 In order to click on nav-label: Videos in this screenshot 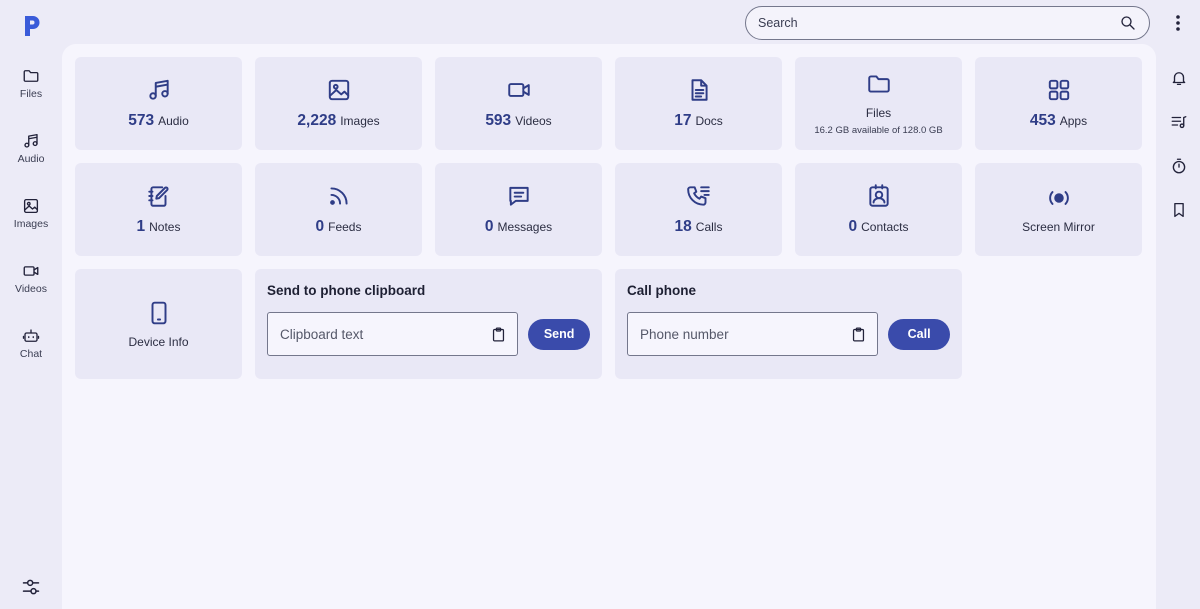, I will do `click(31, 289)`.